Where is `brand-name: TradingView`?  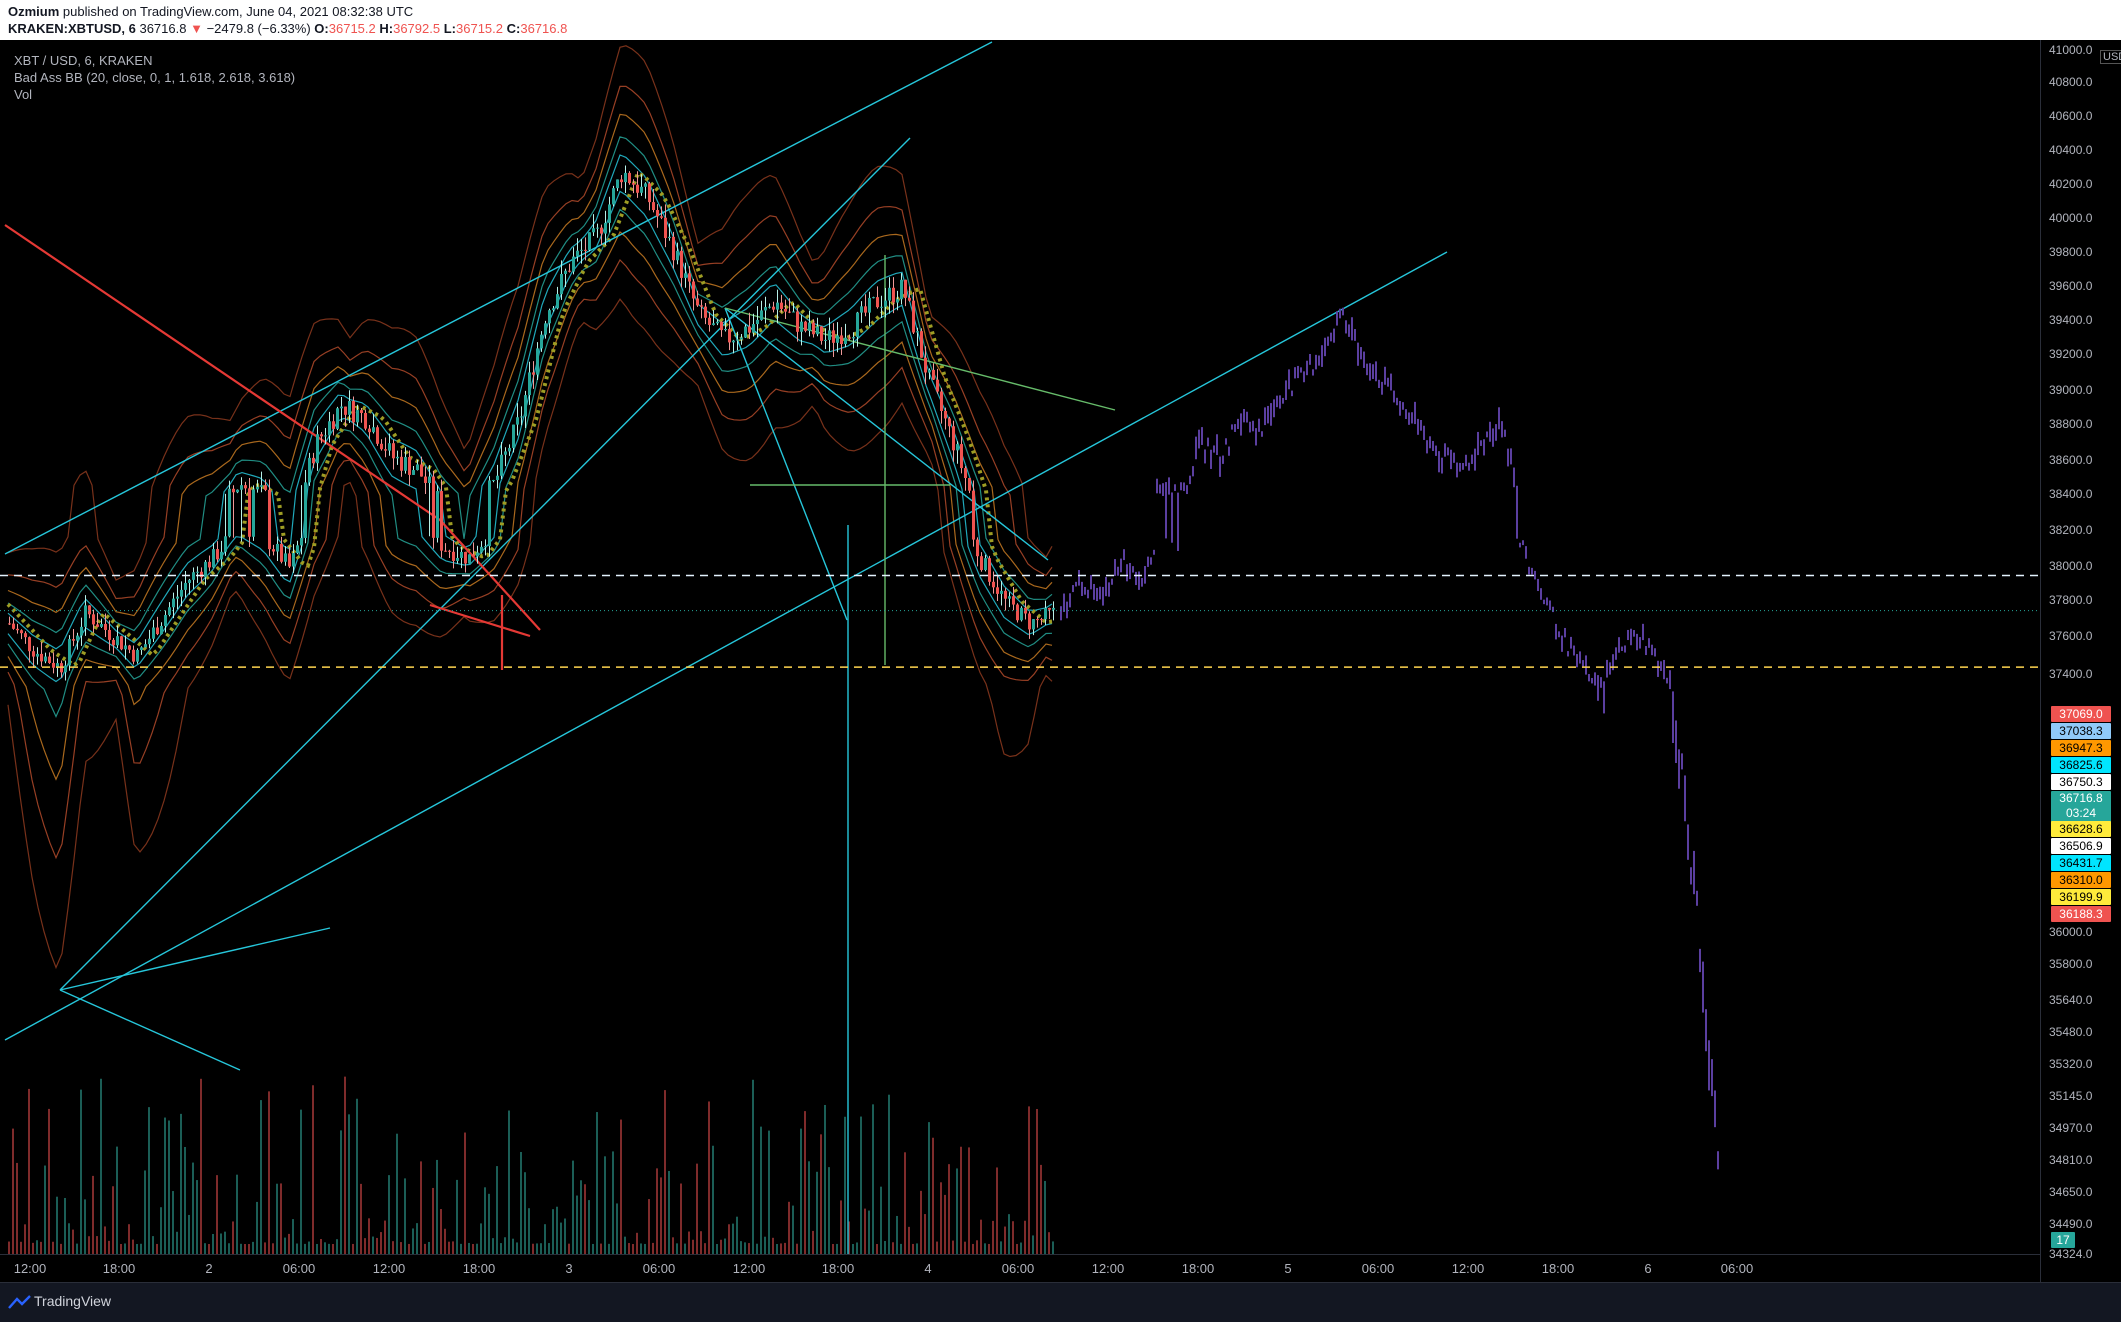
brand-name: TradingView is located at coordinates (72, 1301).